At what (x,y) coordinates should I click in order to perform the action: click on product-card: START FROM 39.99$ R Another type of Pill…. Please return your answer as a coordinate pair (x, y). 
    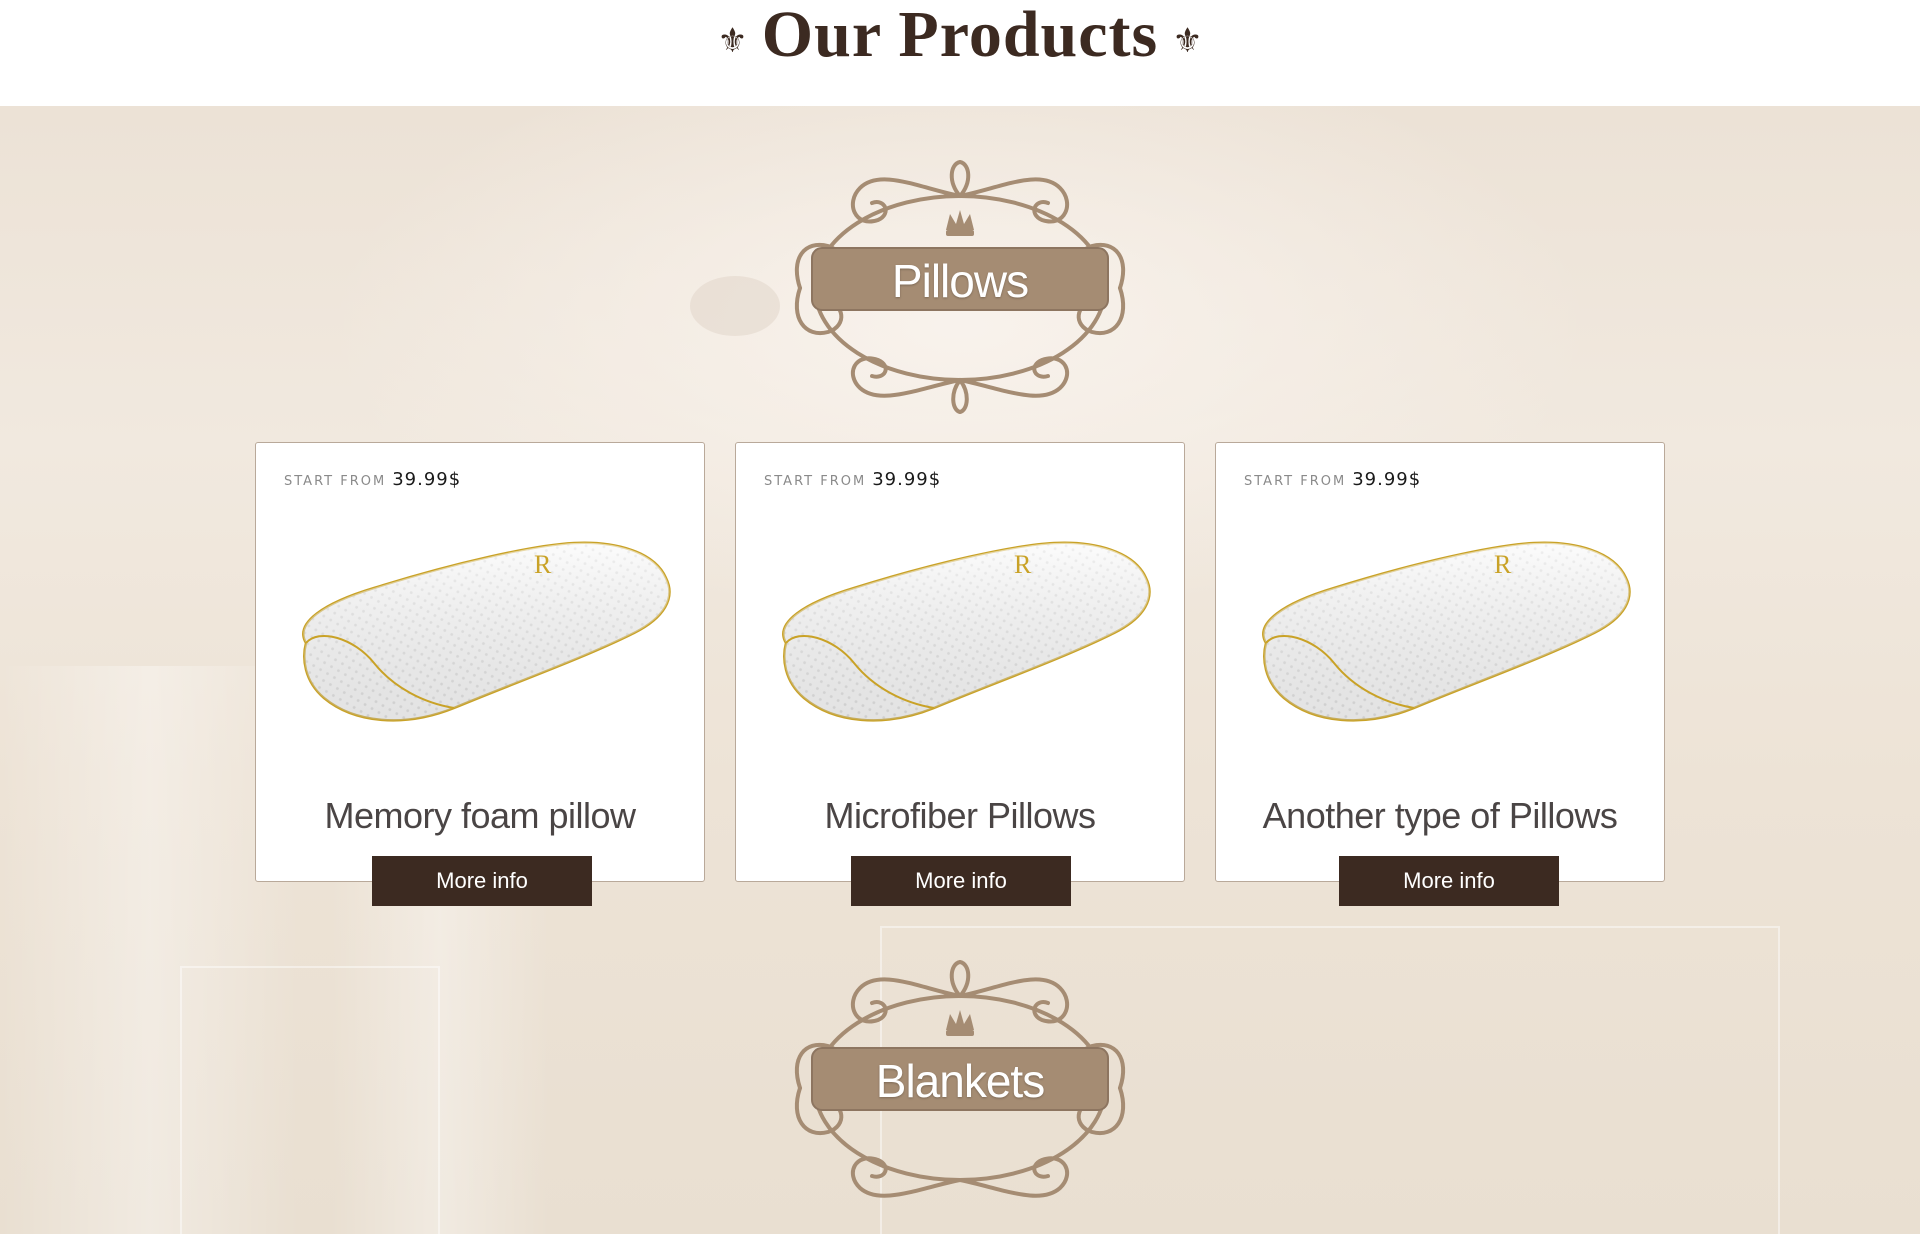
    Looking at the image, I should click on (1440, 662).